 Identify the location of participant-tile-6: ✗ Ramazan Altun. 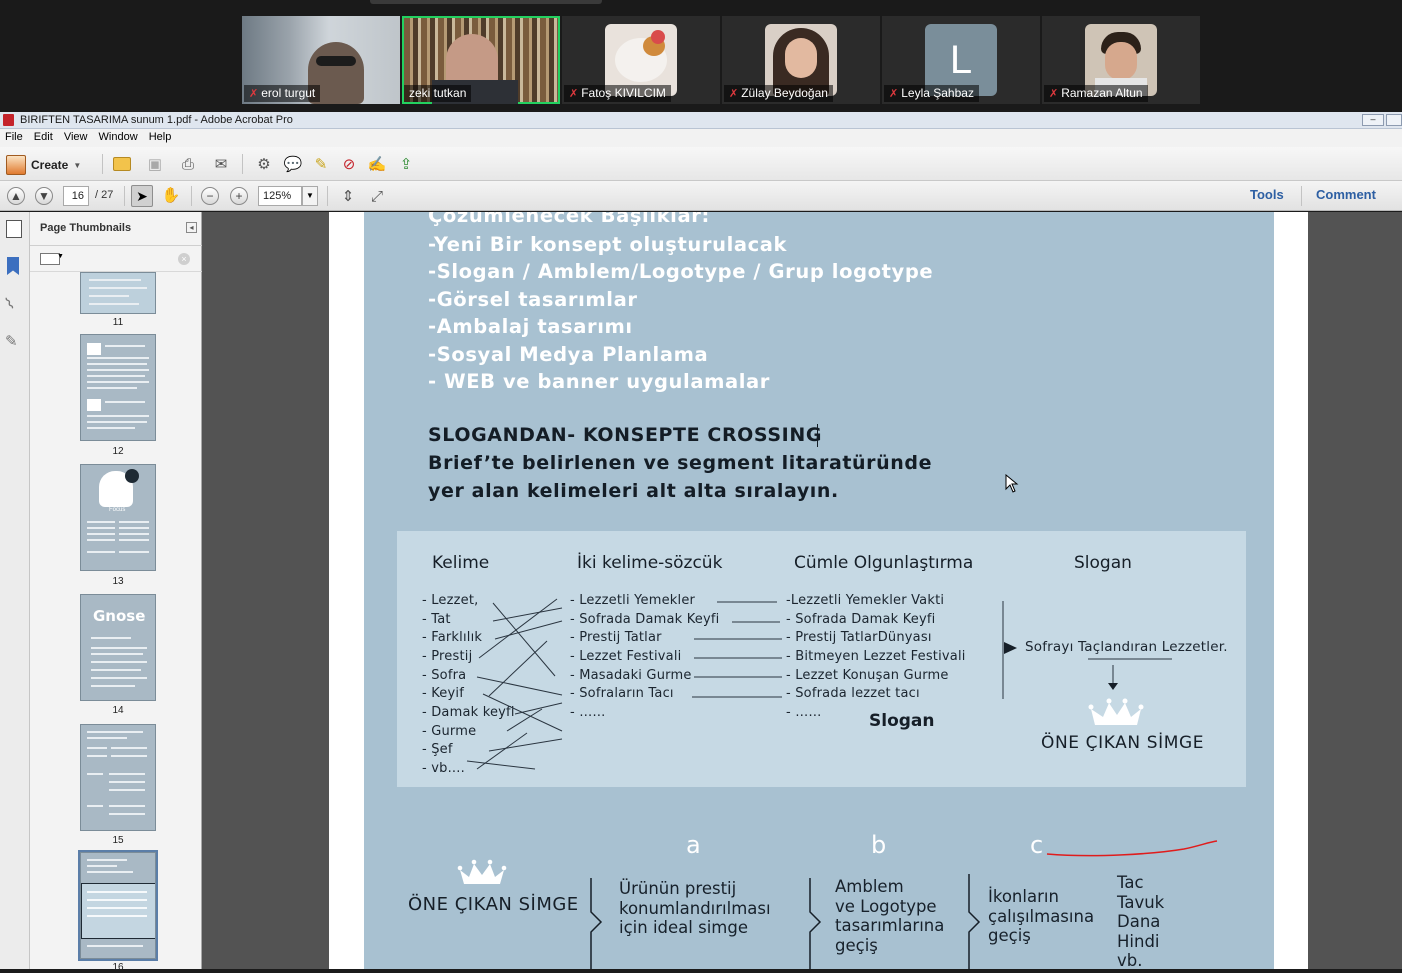
(1121, 60).